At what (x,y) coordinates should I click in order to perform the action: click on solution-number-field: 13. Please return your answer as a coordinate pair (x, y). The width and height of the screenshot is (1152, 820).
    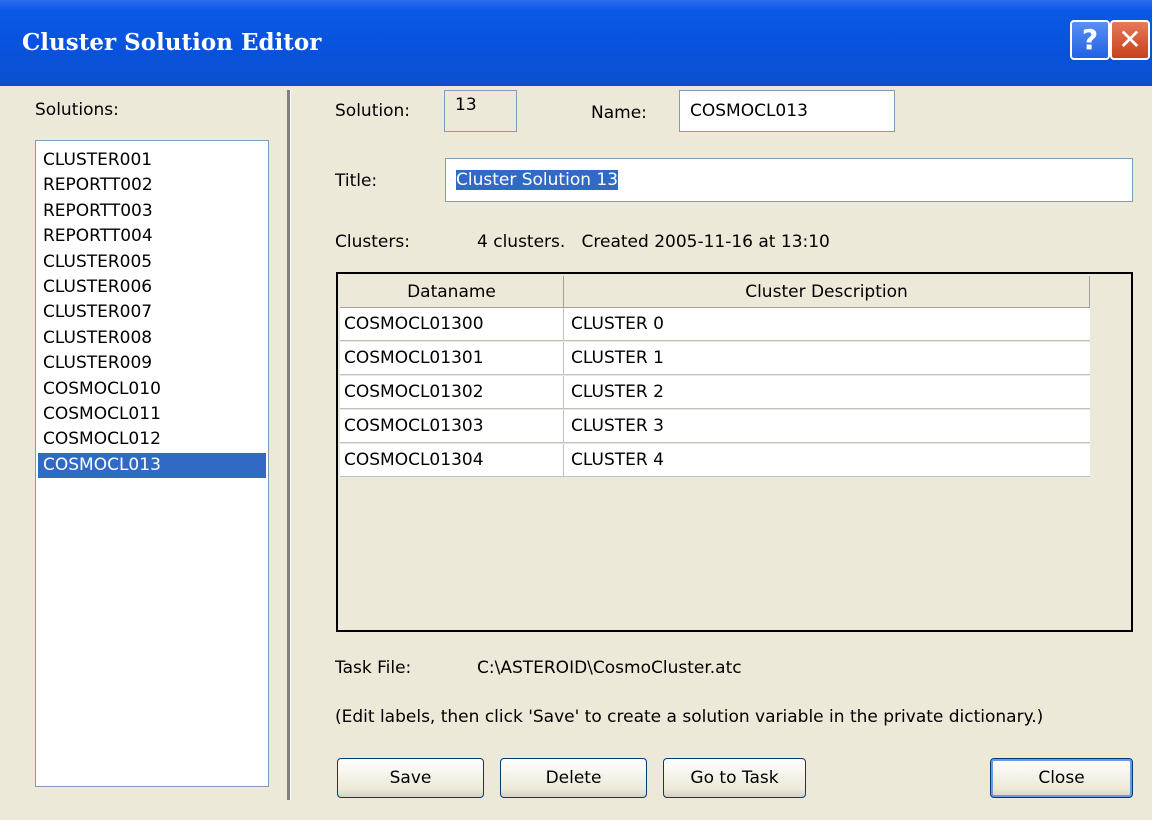
    Looking at the image, I should click on (480, 111).